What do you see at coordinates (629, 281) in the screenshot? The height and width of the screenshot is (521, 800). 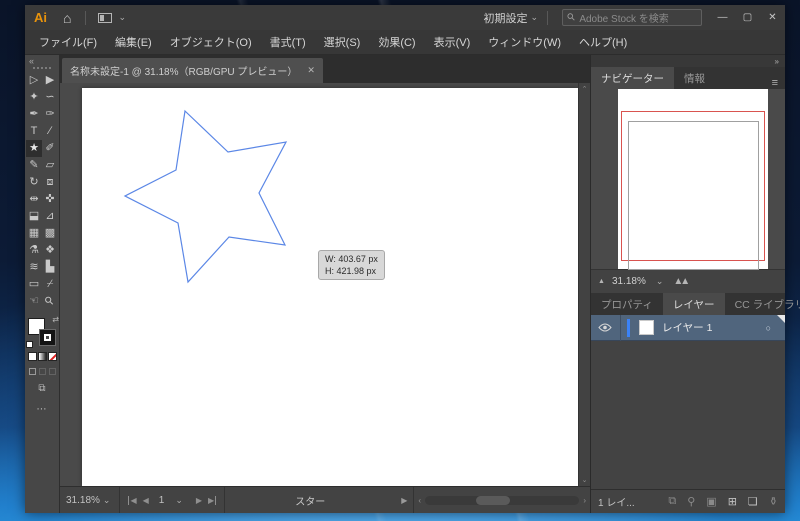 I see `navigator-zoom-value: 31.18%` at bounding box center [629, 281].